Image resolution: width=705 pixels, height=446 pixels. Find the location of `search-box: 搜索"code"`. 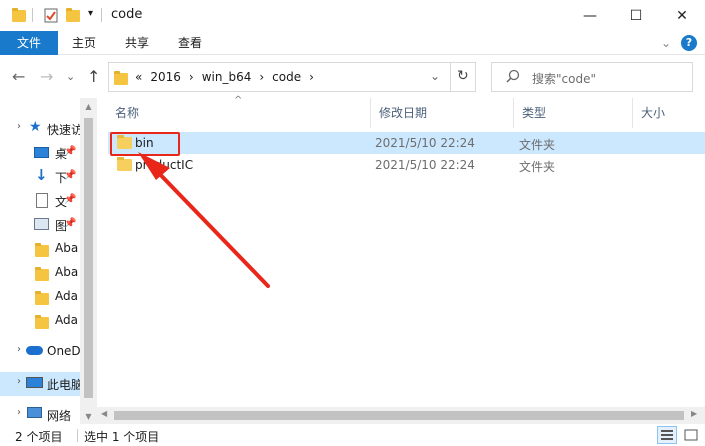

search-box: 搜索"code" is located at coordinates (592, 77).